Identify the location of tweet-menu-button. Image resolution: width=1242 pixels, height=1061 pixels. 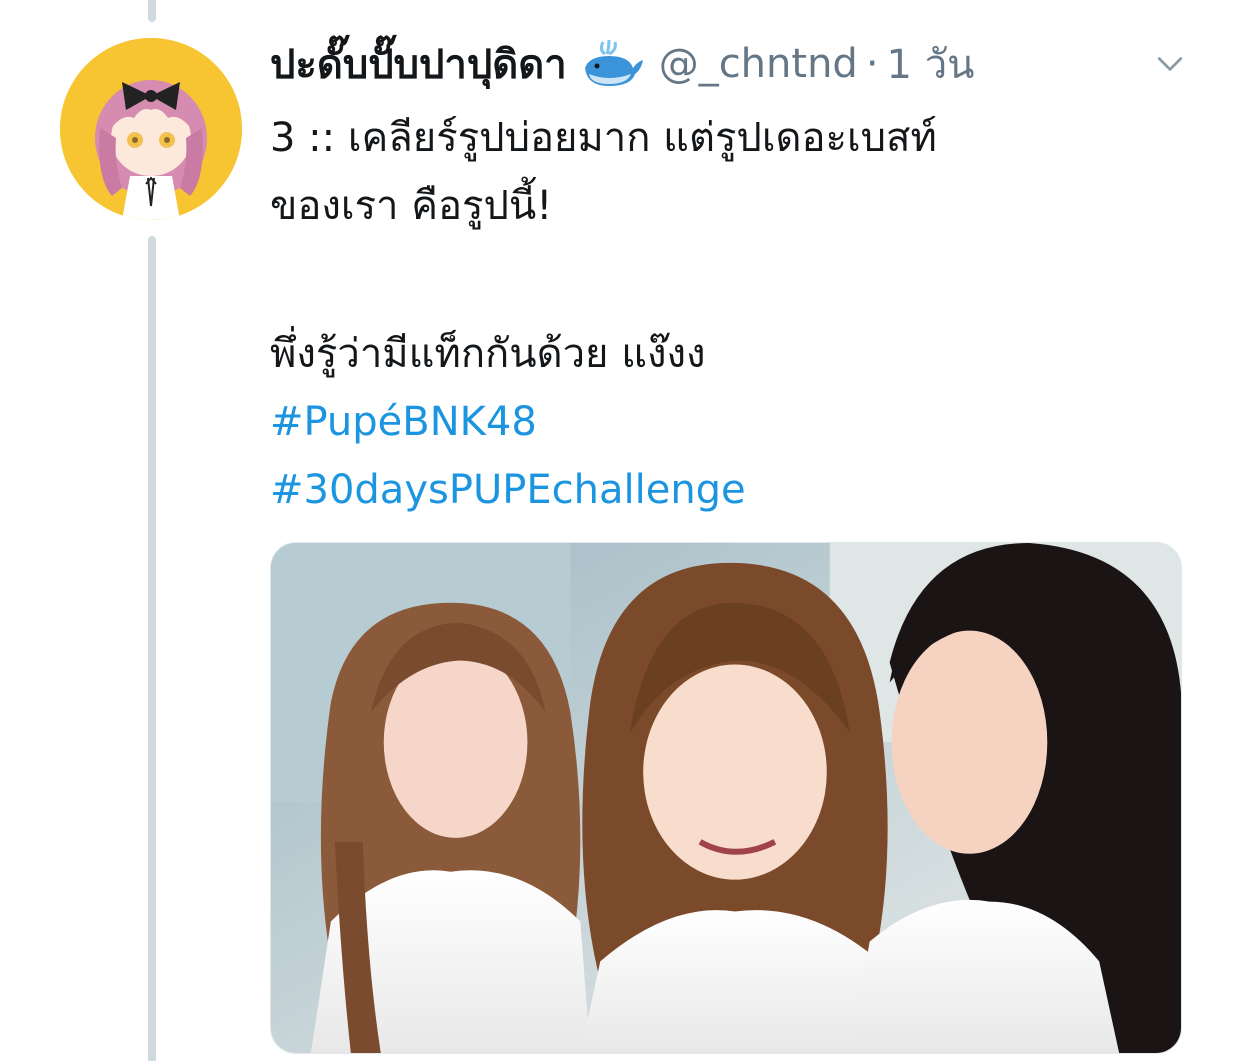
(1170, 64).